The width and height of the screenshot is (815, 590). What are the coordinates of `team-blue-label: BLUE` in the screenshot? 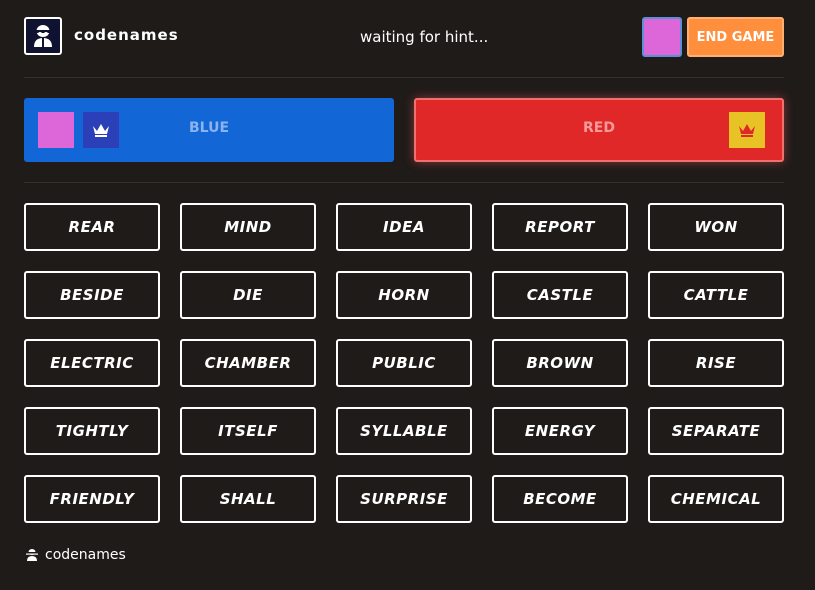 It's located at (209, 128).